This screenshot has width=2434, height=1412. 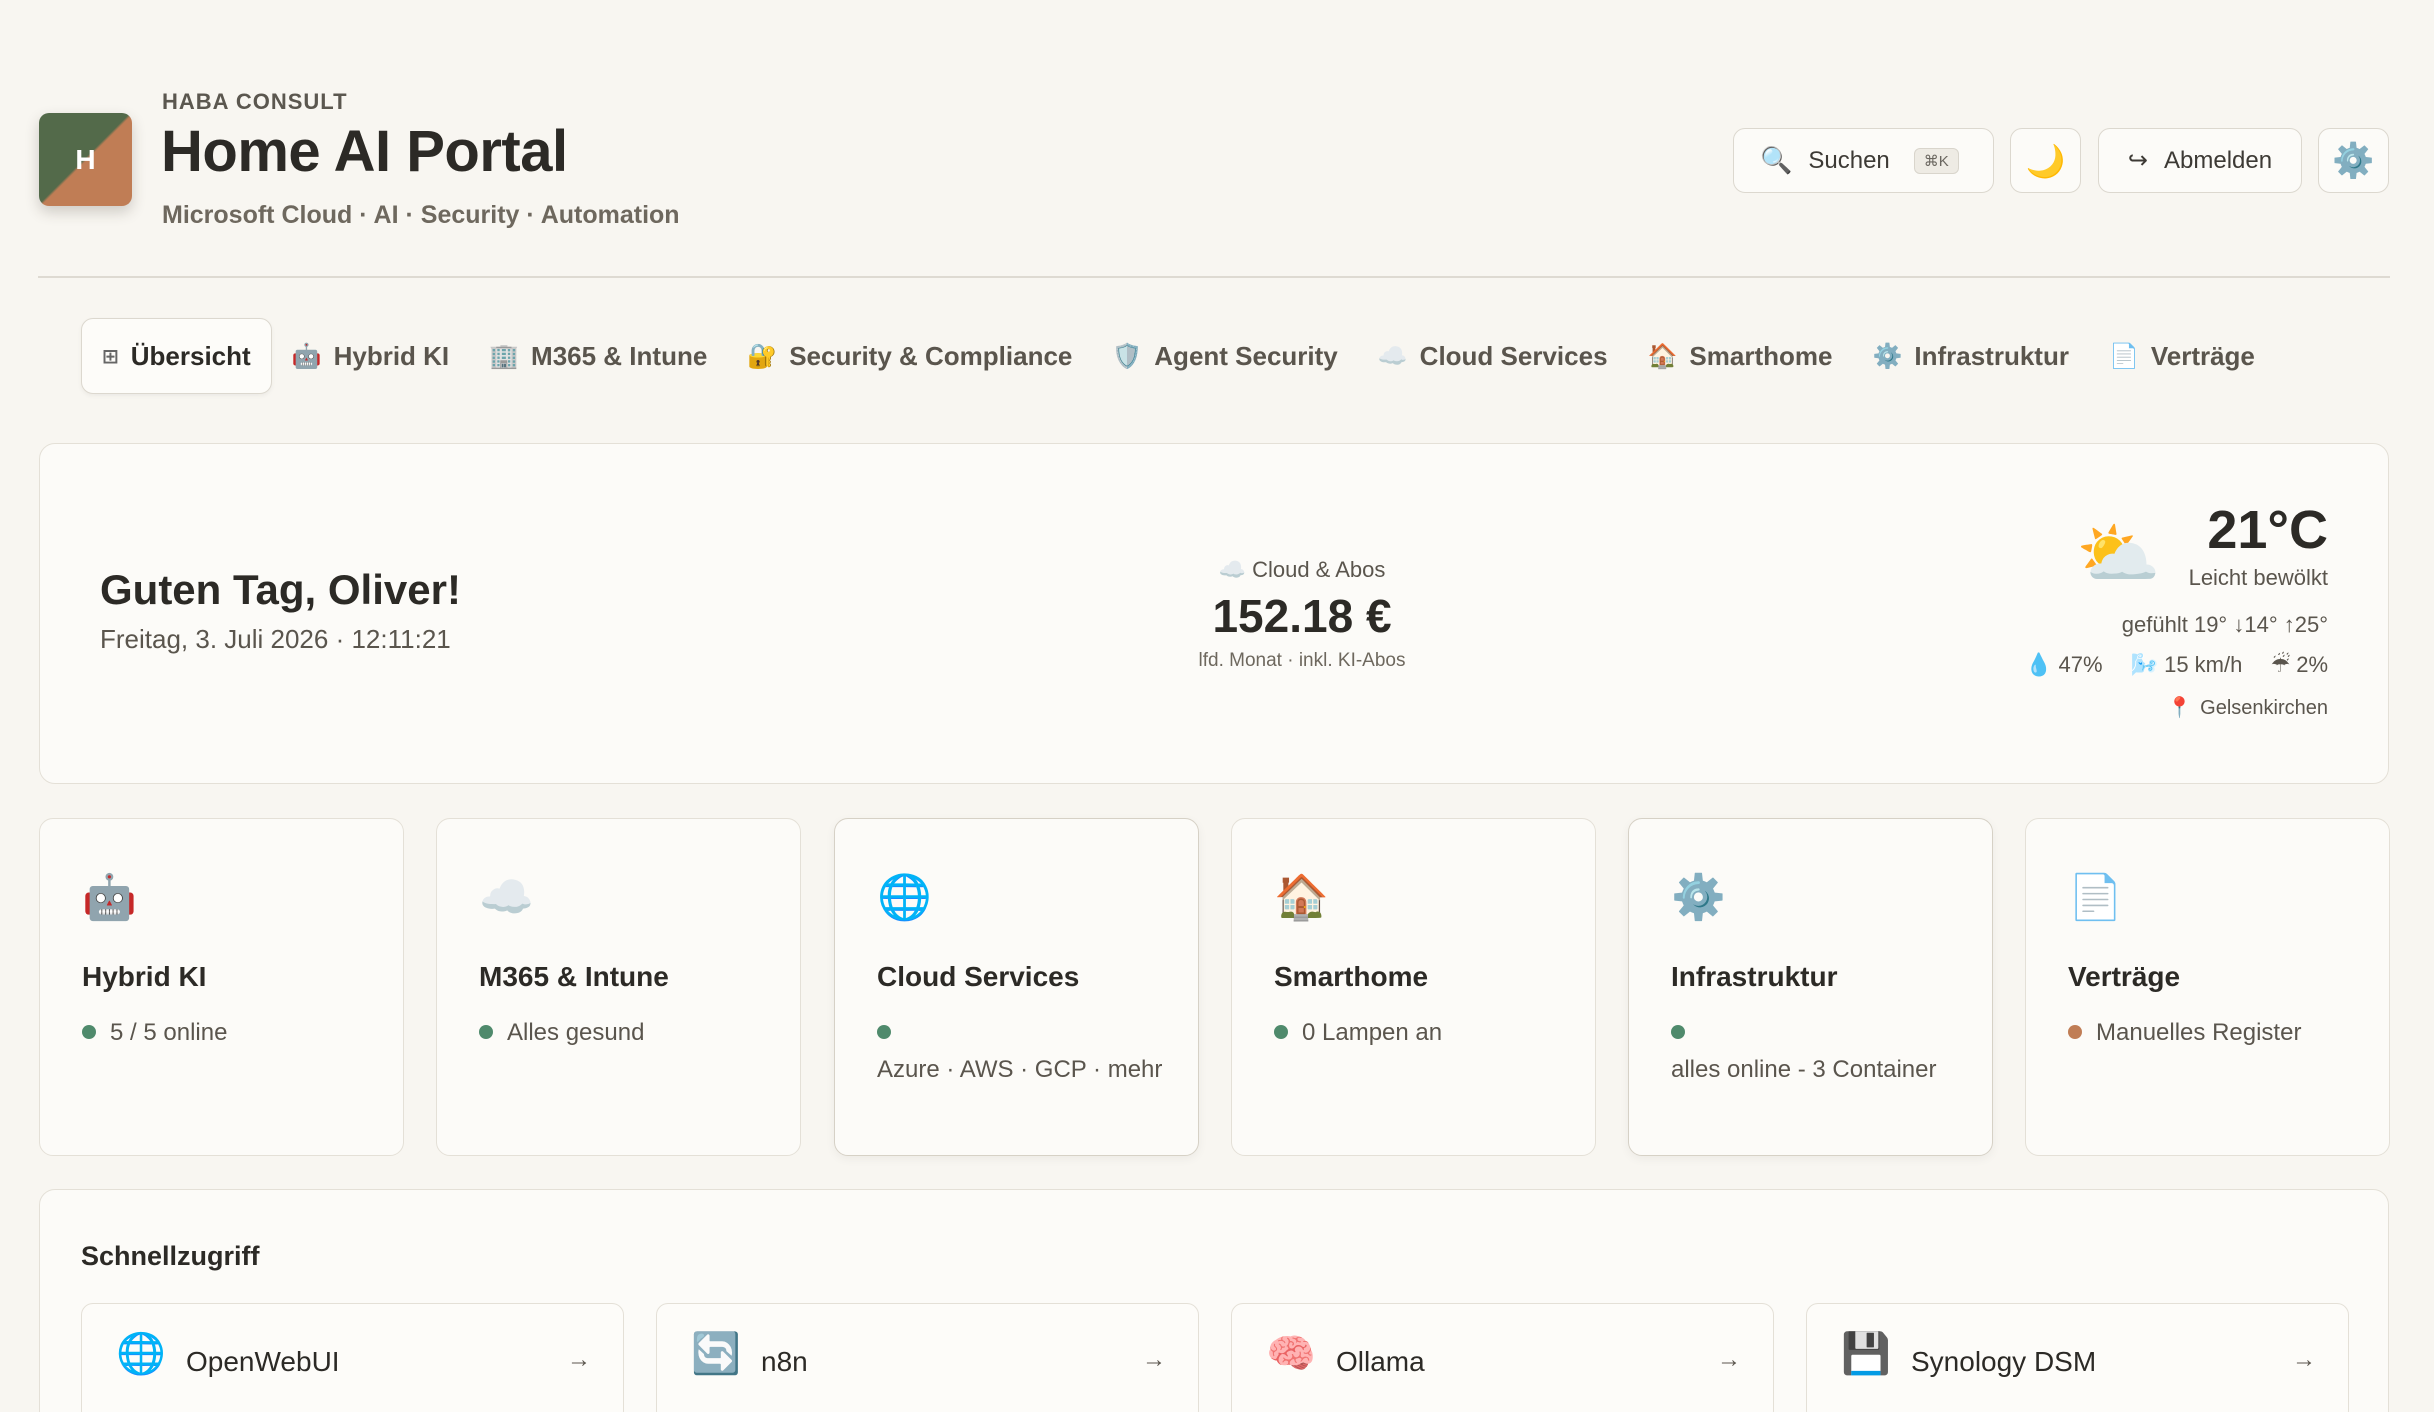 What do you see at coordinates (1246, 355) in the screenshot?
I see `tab-label: Agent Security` at bounding box center [1246, 355].